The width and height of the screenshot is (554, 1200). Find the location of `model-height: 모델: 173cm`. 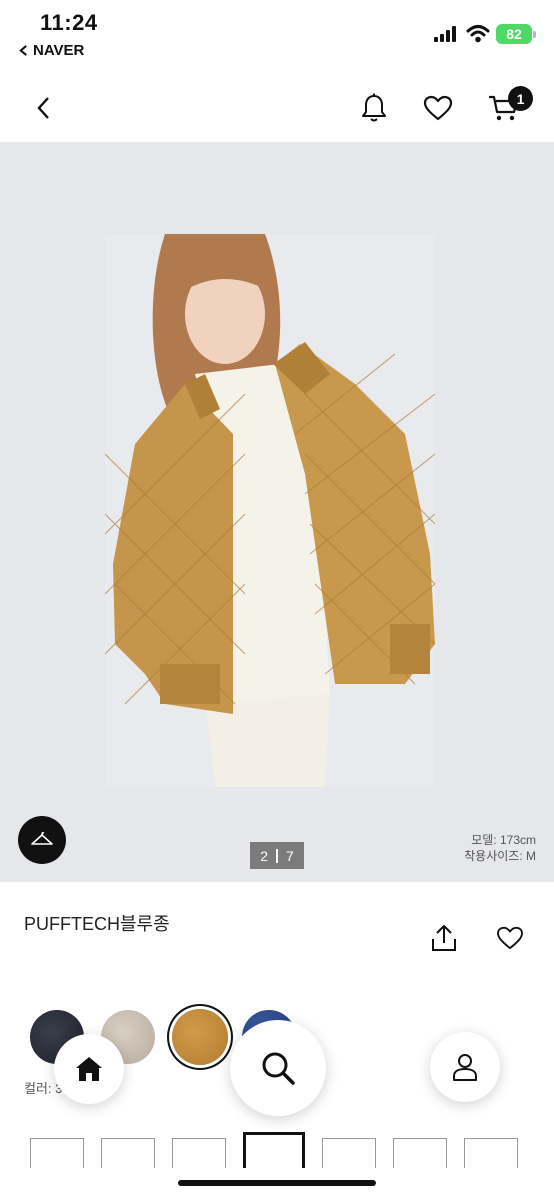

model-height: 모델: 173cm is located at coordinates (503, 840).